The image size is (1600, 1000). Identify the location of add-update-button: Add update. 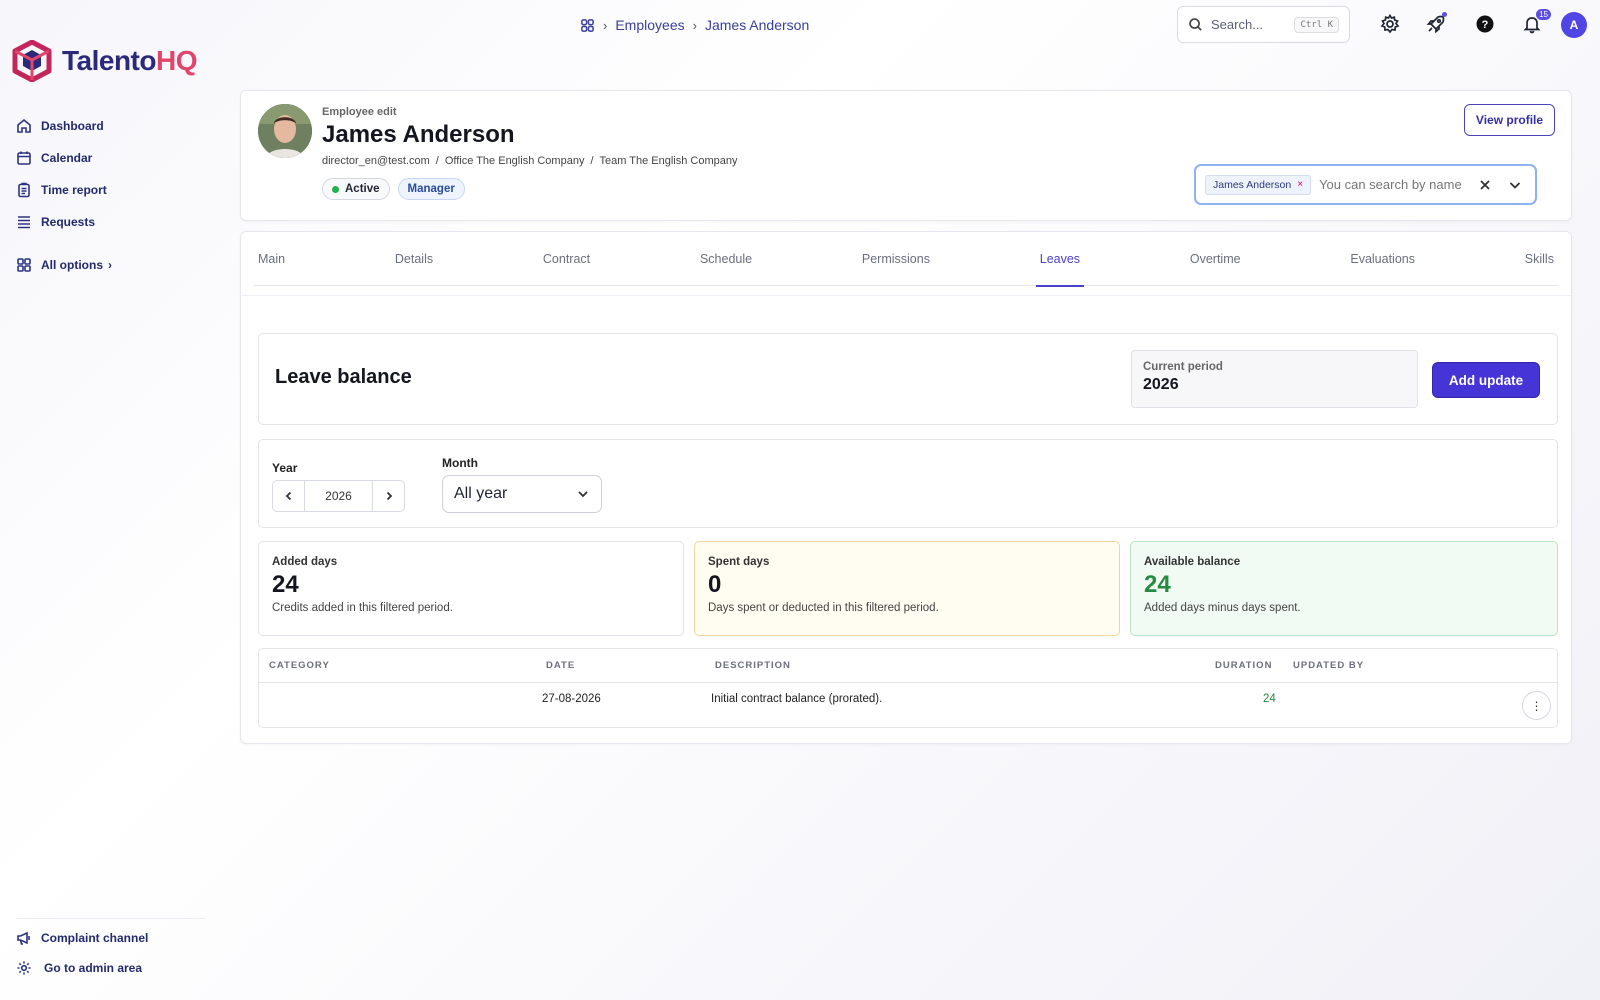
(1486, 380).